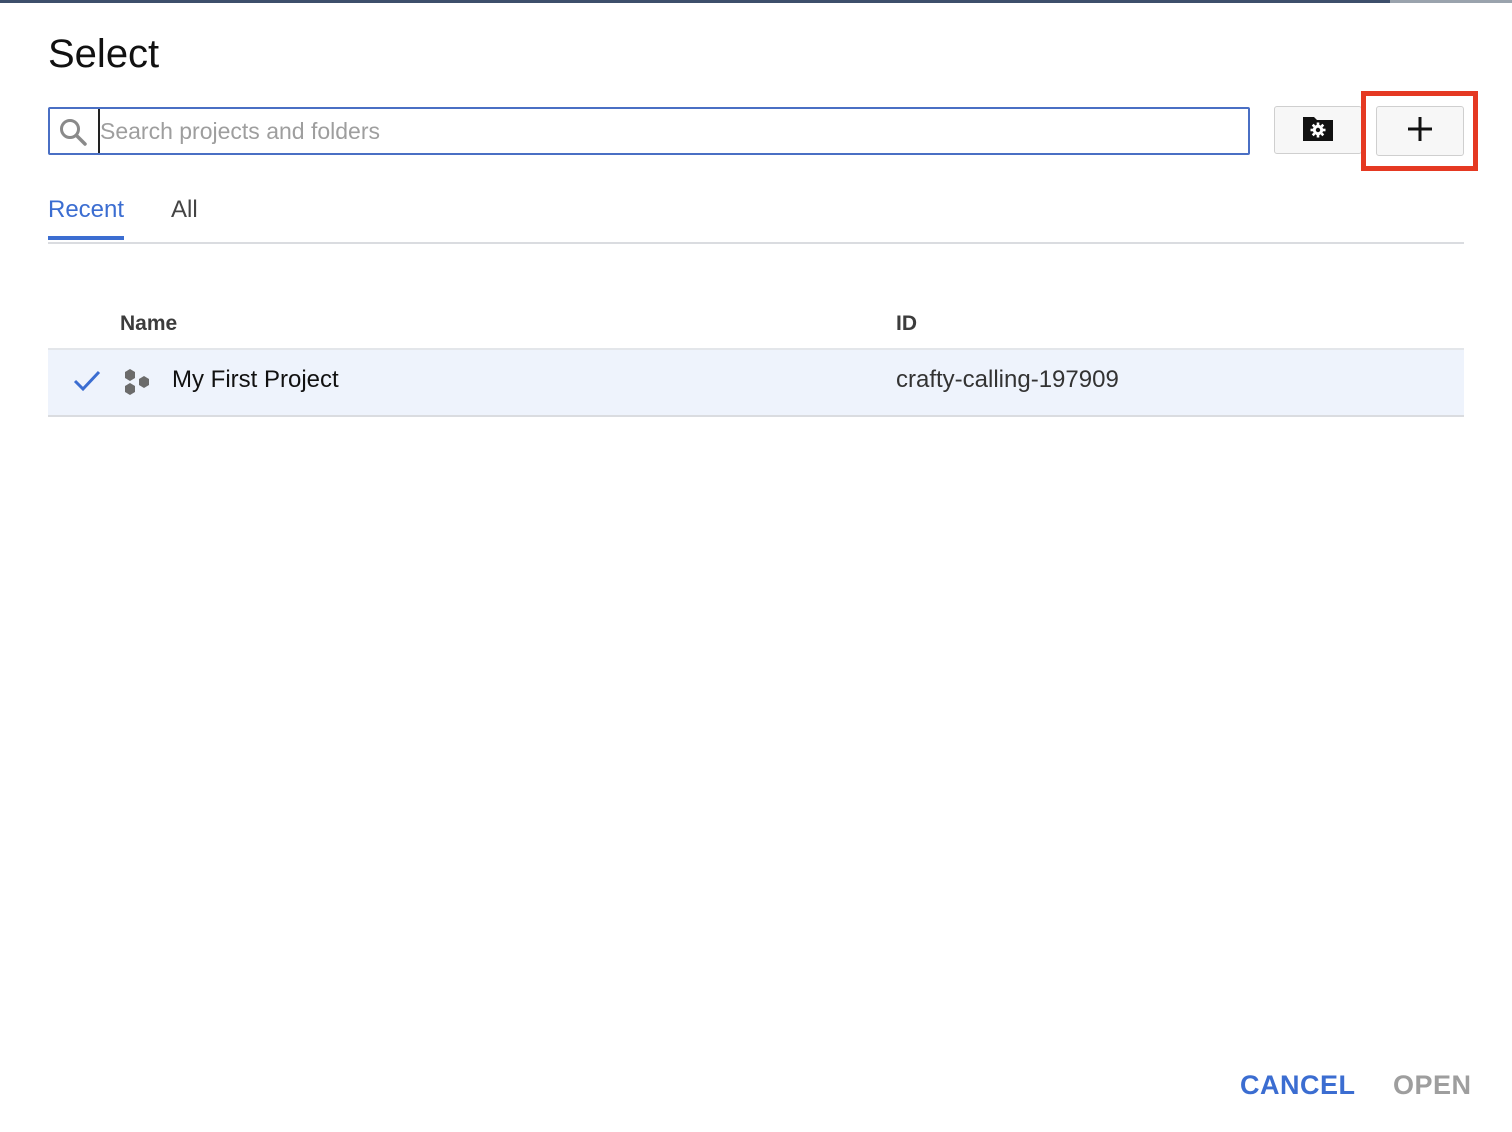  I want to click on tab-recent: Recent, so click(86, 215).